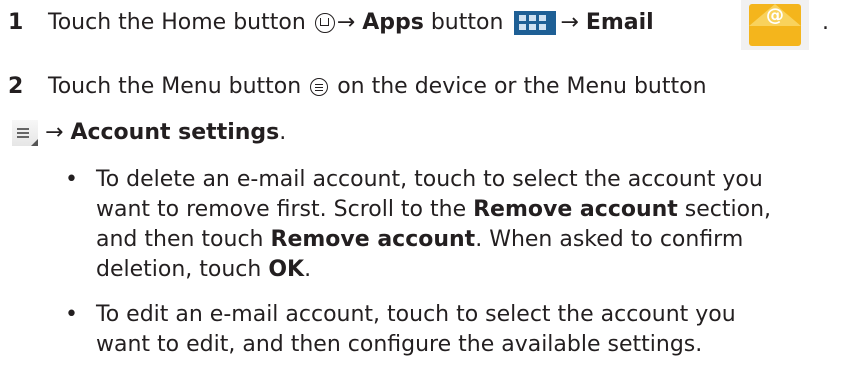 Image resolution: width=843 pixels, height=387 pixels. Describe the element at coordinates (25, 133) in the screenshot. I see `menu-button-icon` at that location.